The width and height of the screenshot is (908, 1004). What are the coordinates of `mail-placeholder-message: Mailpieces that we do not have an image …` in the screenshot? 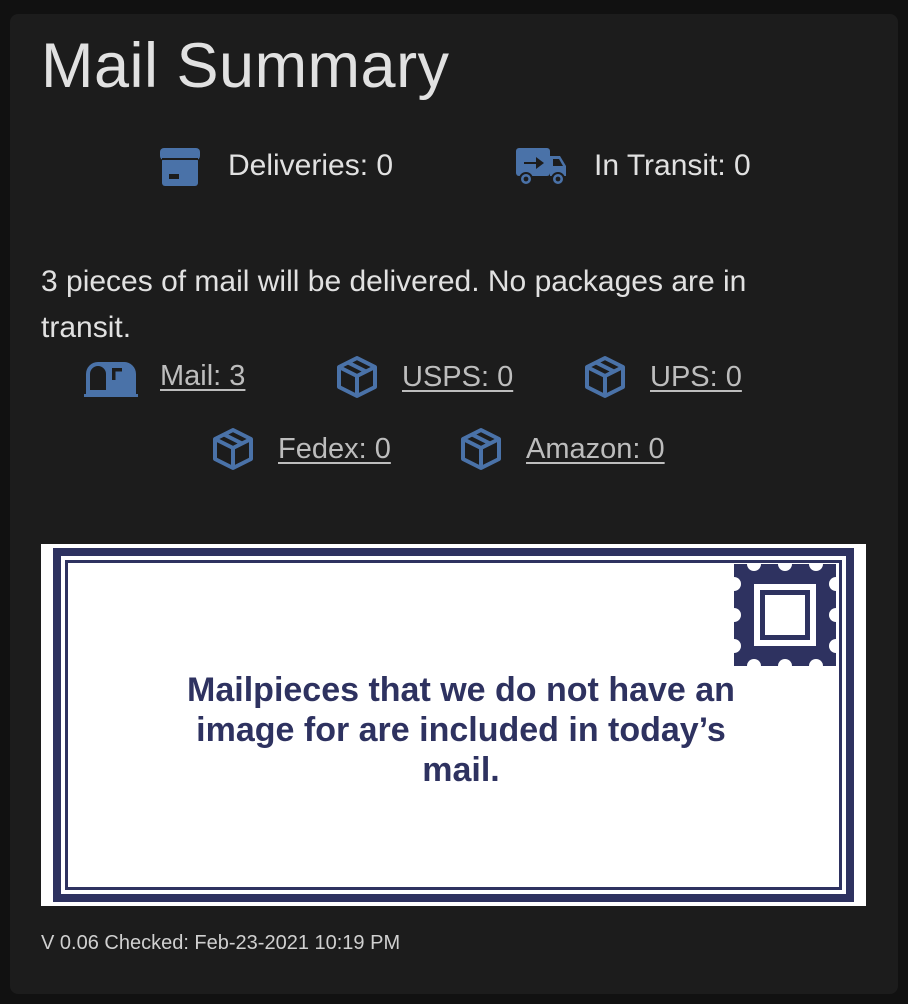 It's located at (461, 730).